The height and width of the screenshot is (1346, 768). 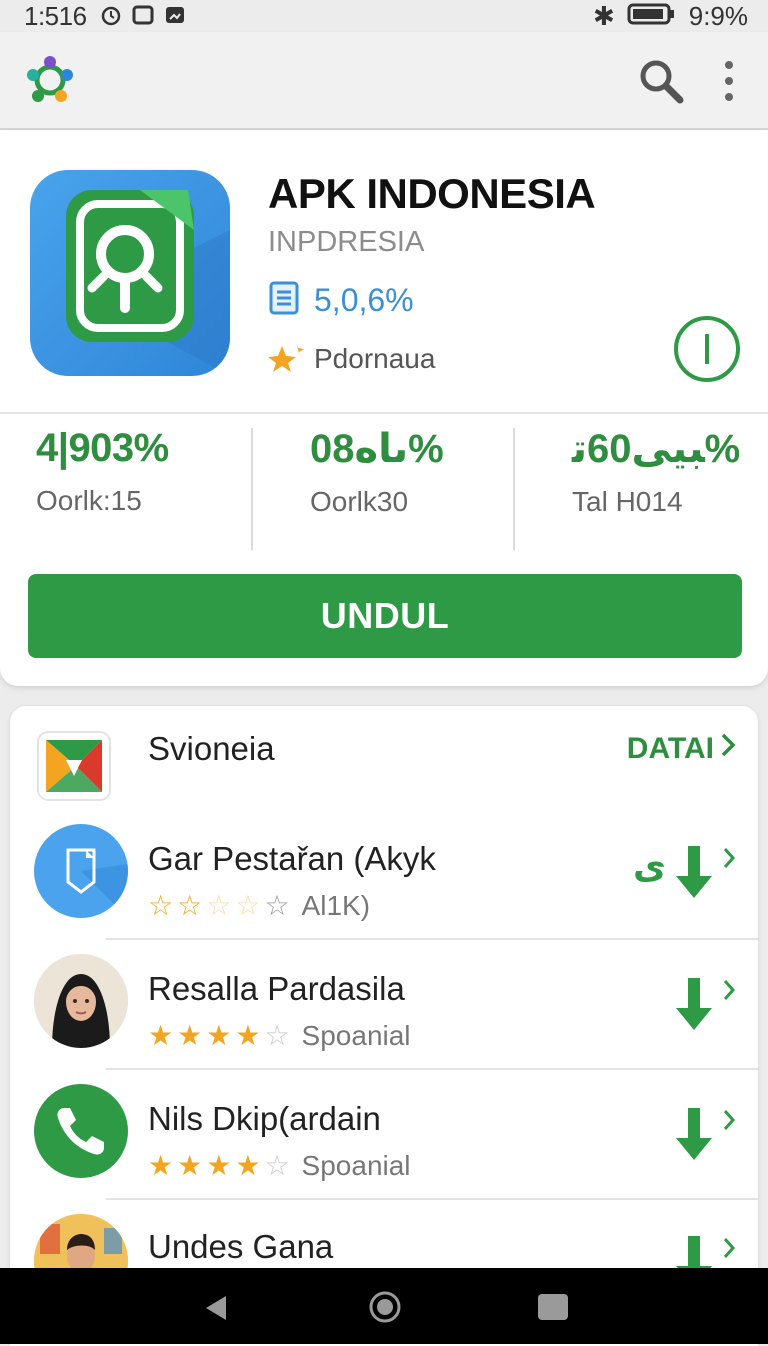 I want to click on status-bar: 1:516 ✱ 9:9%, so click(x=384, y=16).